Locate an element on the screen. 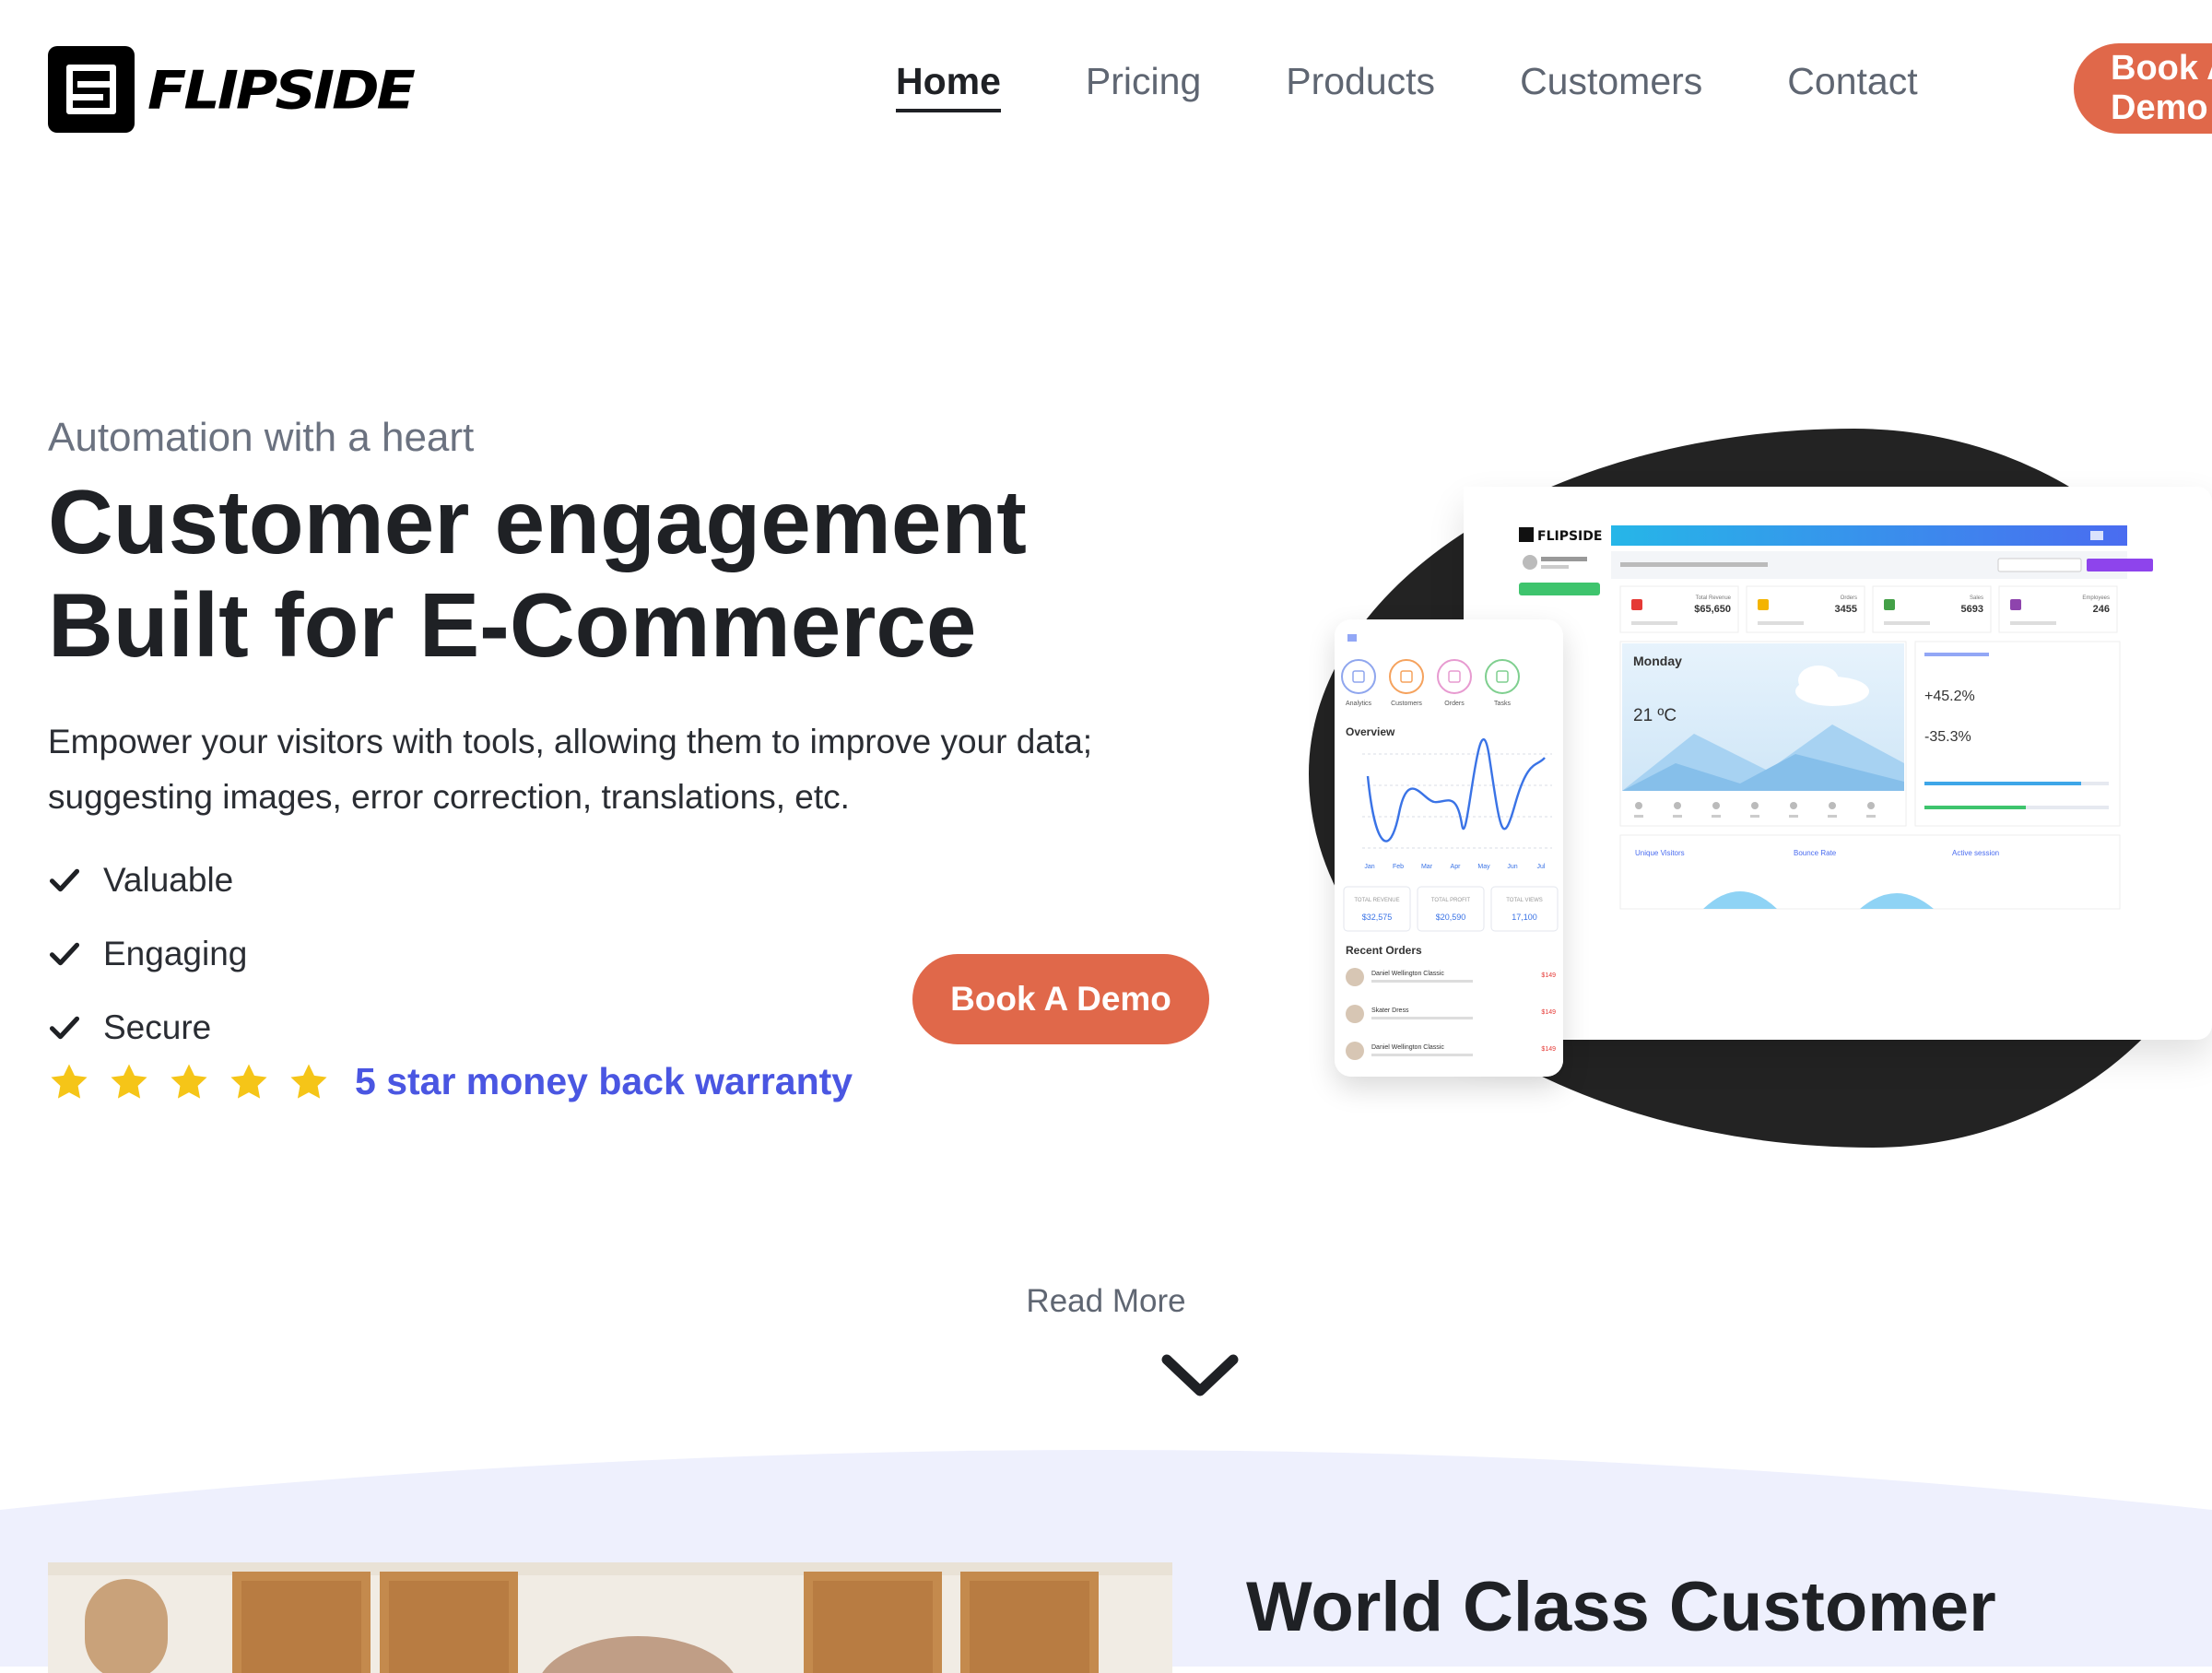 This screenshot has height=1673, width=2212. nav-products: Products is located at coordinates (1360, 83).